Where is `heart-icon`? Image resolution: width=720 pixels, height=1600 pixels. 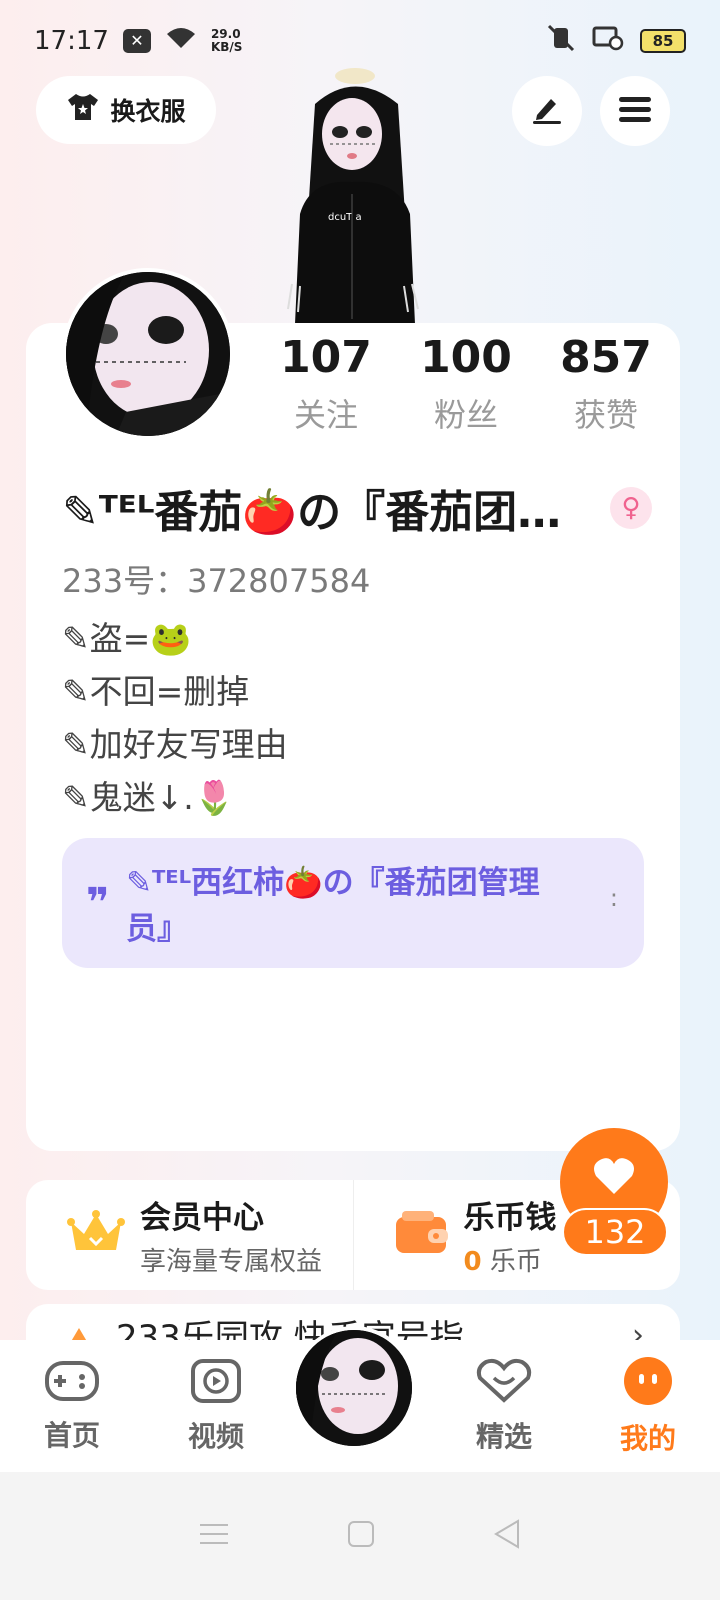 heart-icon is located at coordinates (614, 1178).